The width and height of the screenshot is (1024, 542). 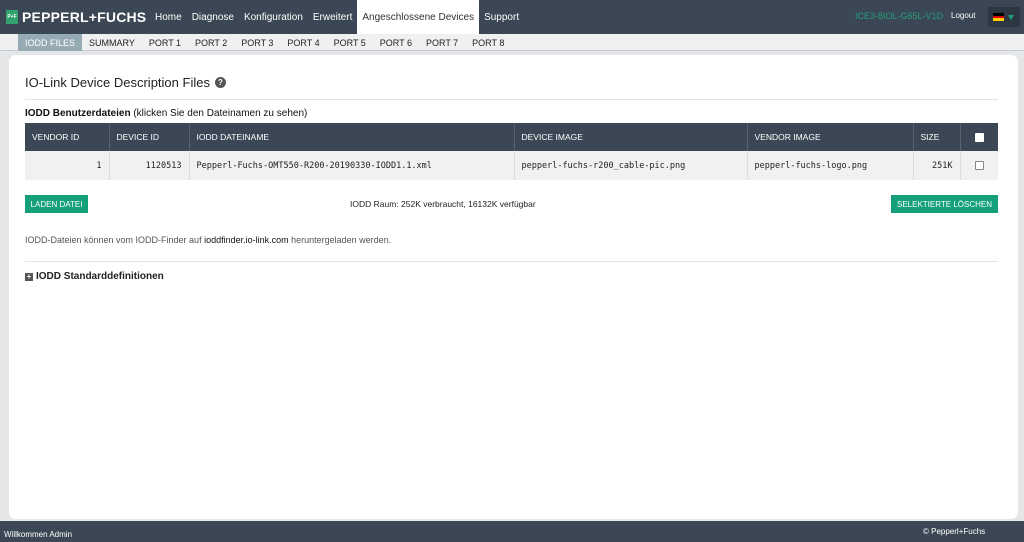 What do you see at coordinates (38, 534) in the screenshot?
I see `welcome-text: Willkommen Admin` at bounding box center [38, 534].